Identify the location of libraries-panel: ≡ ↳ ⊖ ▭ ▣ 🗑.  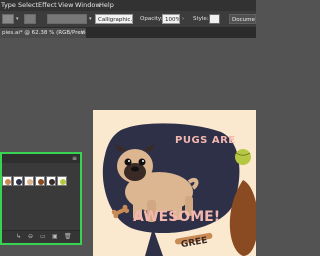
(41, 198).